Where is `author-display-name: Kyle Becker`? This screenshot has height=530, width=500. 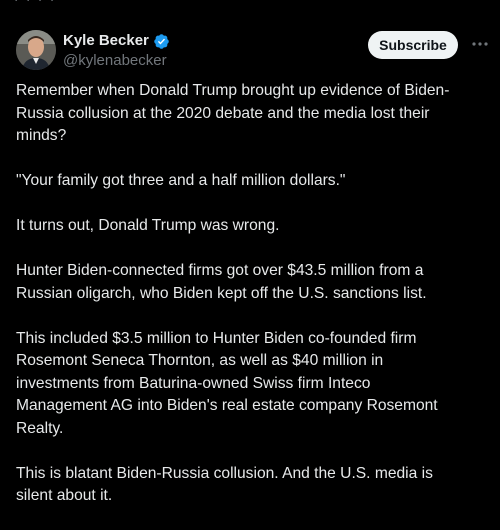
author-display-name: Kyle Becker is located at coordinates (106, 41).